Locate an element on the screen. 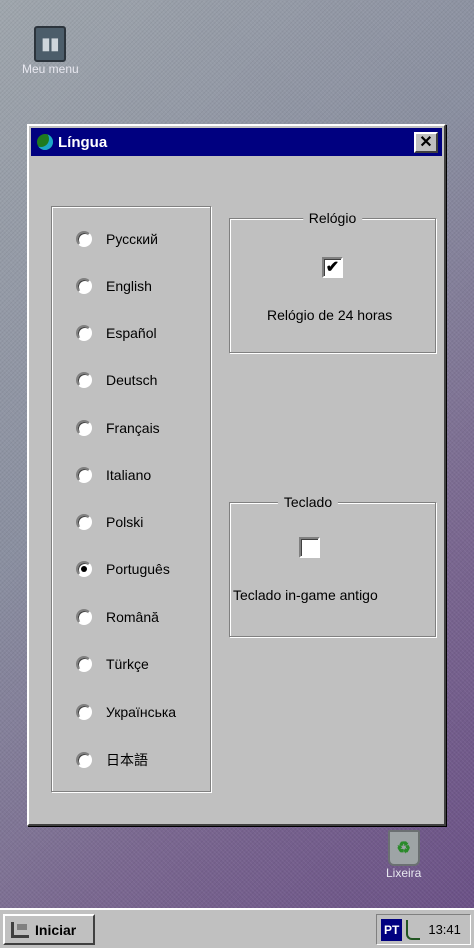  language-option: Italiano is located at coordinates (113, 475).